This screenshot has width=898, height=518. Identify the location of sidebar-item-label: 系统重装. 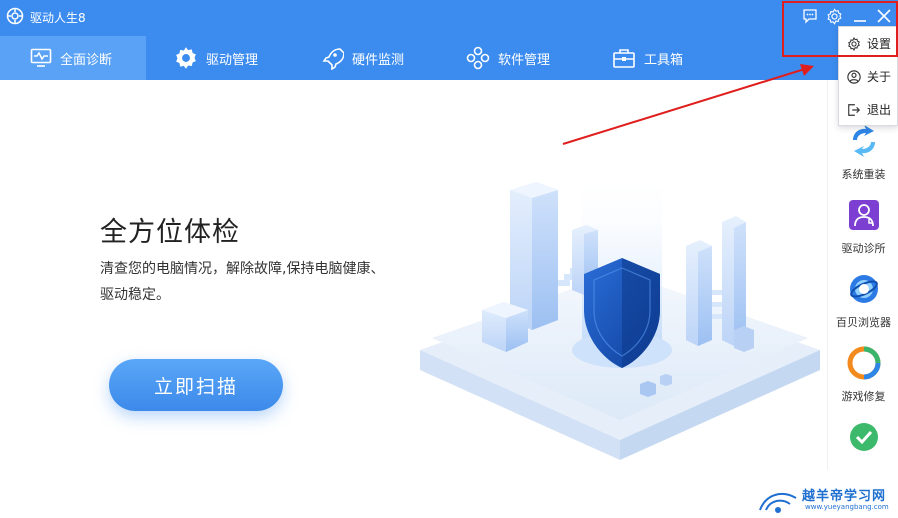
(863, 174).